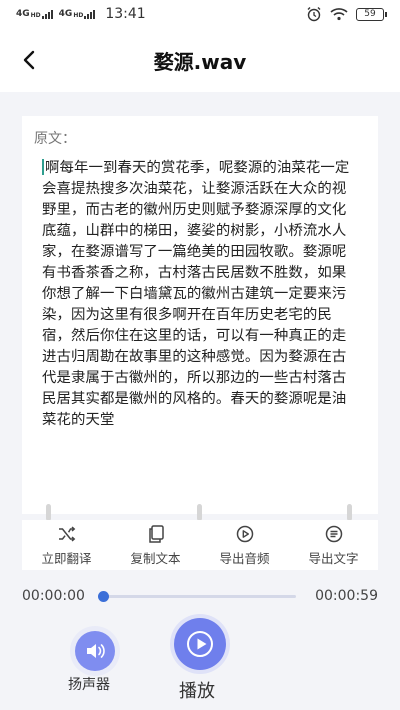 The width and height of the screenshot is (400, 710). I want to click on copy-text-label: 复制文本, so click(155, 558).